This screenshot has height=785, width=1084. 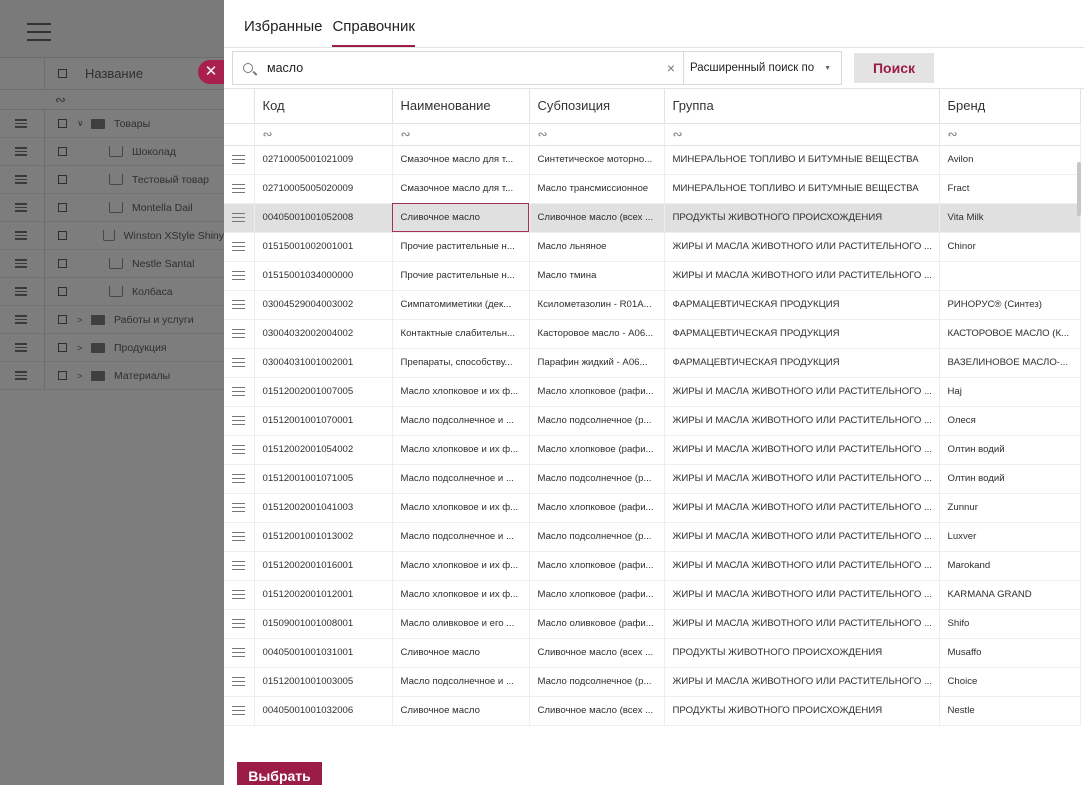 I want to click on tree-row: Winston XStyle Shiny, so click(x=112, y=236).